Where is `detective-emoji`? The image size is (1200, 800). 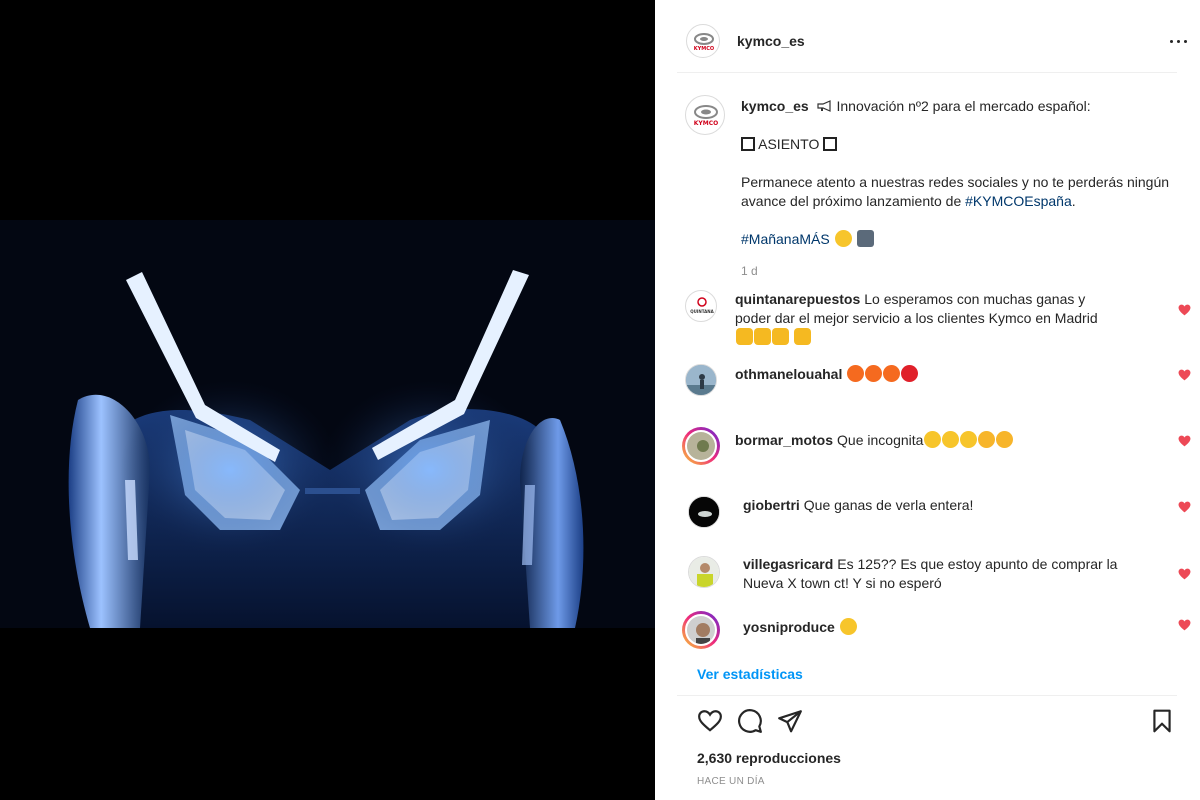
detective-emoji is located at coordinates (865, 238).